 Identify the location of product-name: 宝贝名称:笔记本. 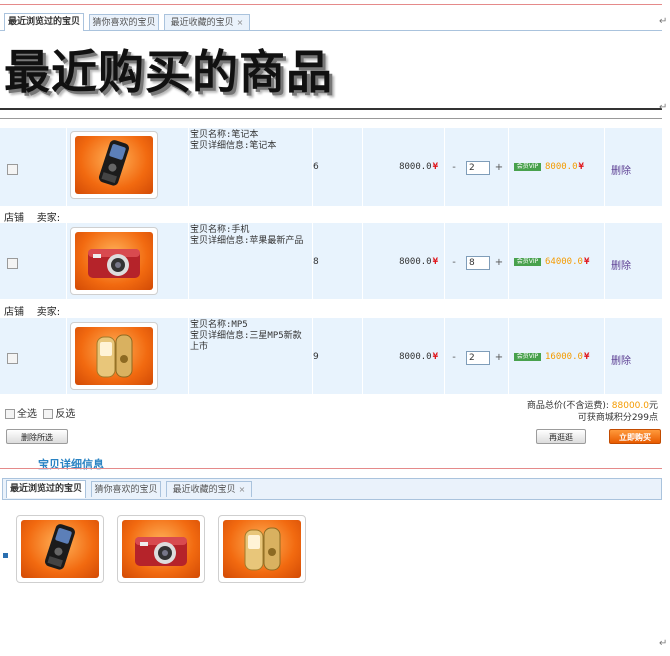
(224, 135).